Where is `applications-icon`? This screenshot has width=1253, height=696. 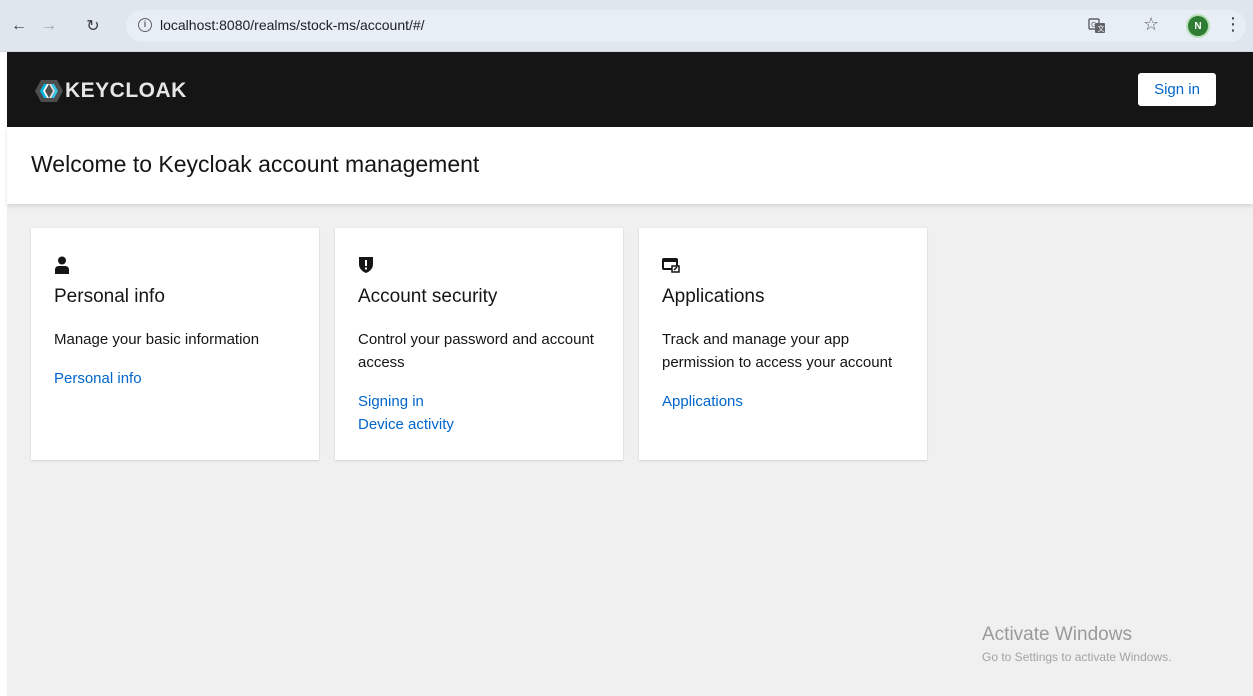 applications-icon is located at coordinates (671, 265).